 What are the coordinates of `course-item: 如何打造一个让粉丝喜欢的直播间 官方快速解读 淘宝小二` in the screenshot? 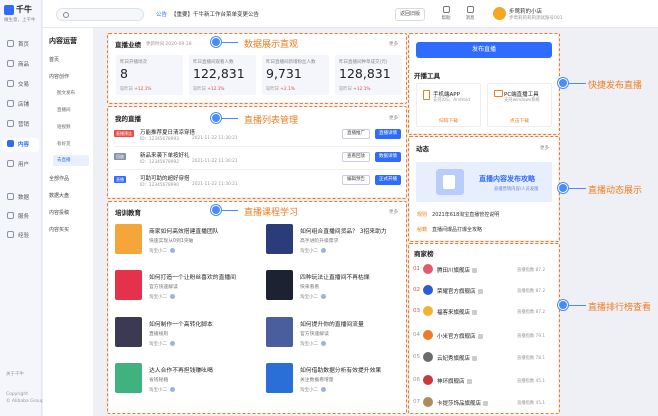 It's located at (185, 287).